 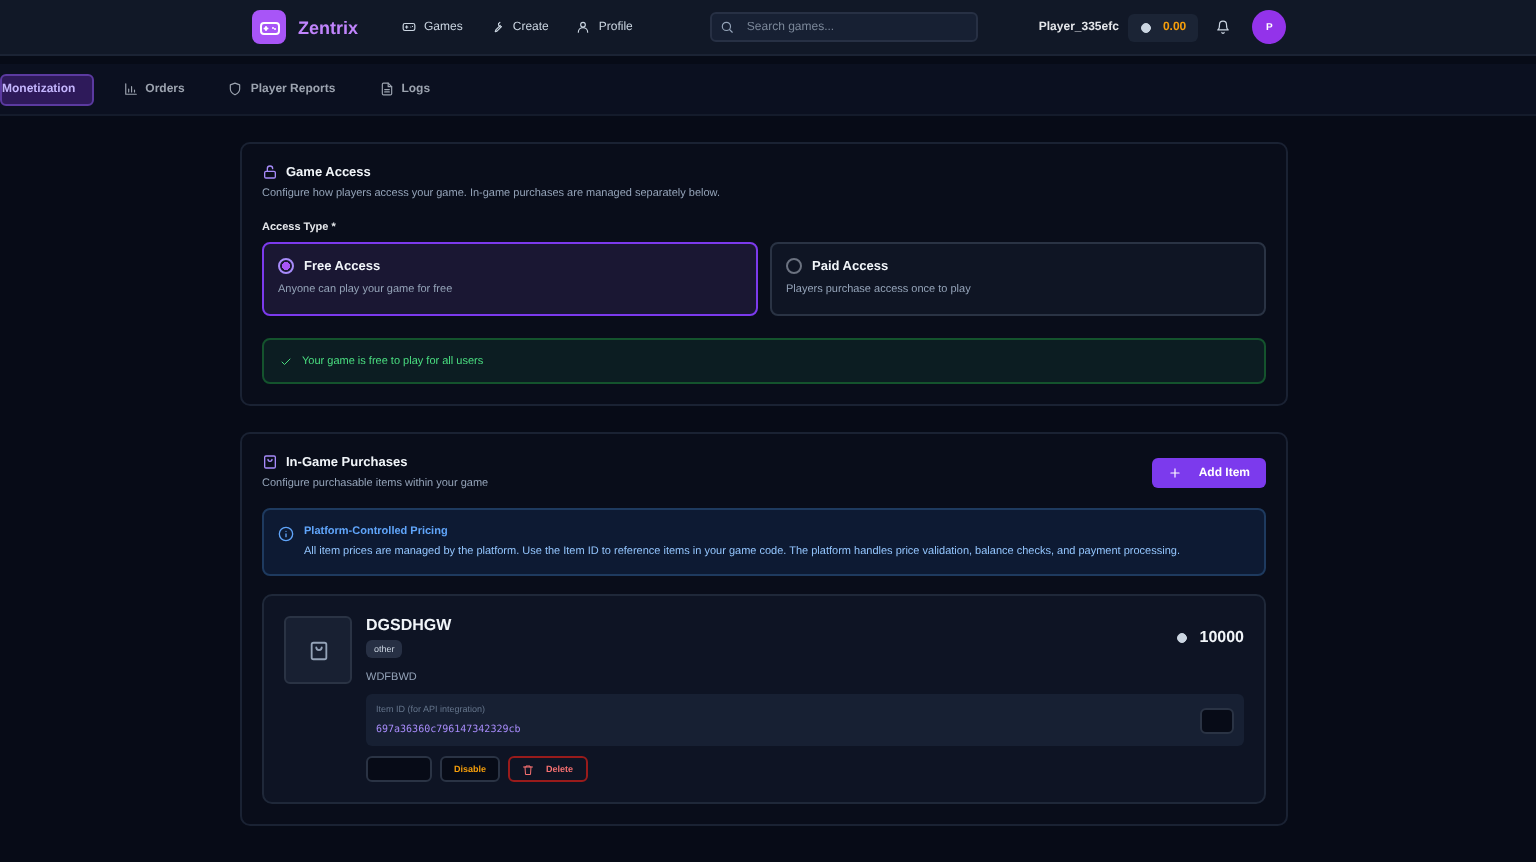 What do you see at coordinates (497, 27) in the screenshot?
I see `wrench-icon` at bounding box center [497, 27].